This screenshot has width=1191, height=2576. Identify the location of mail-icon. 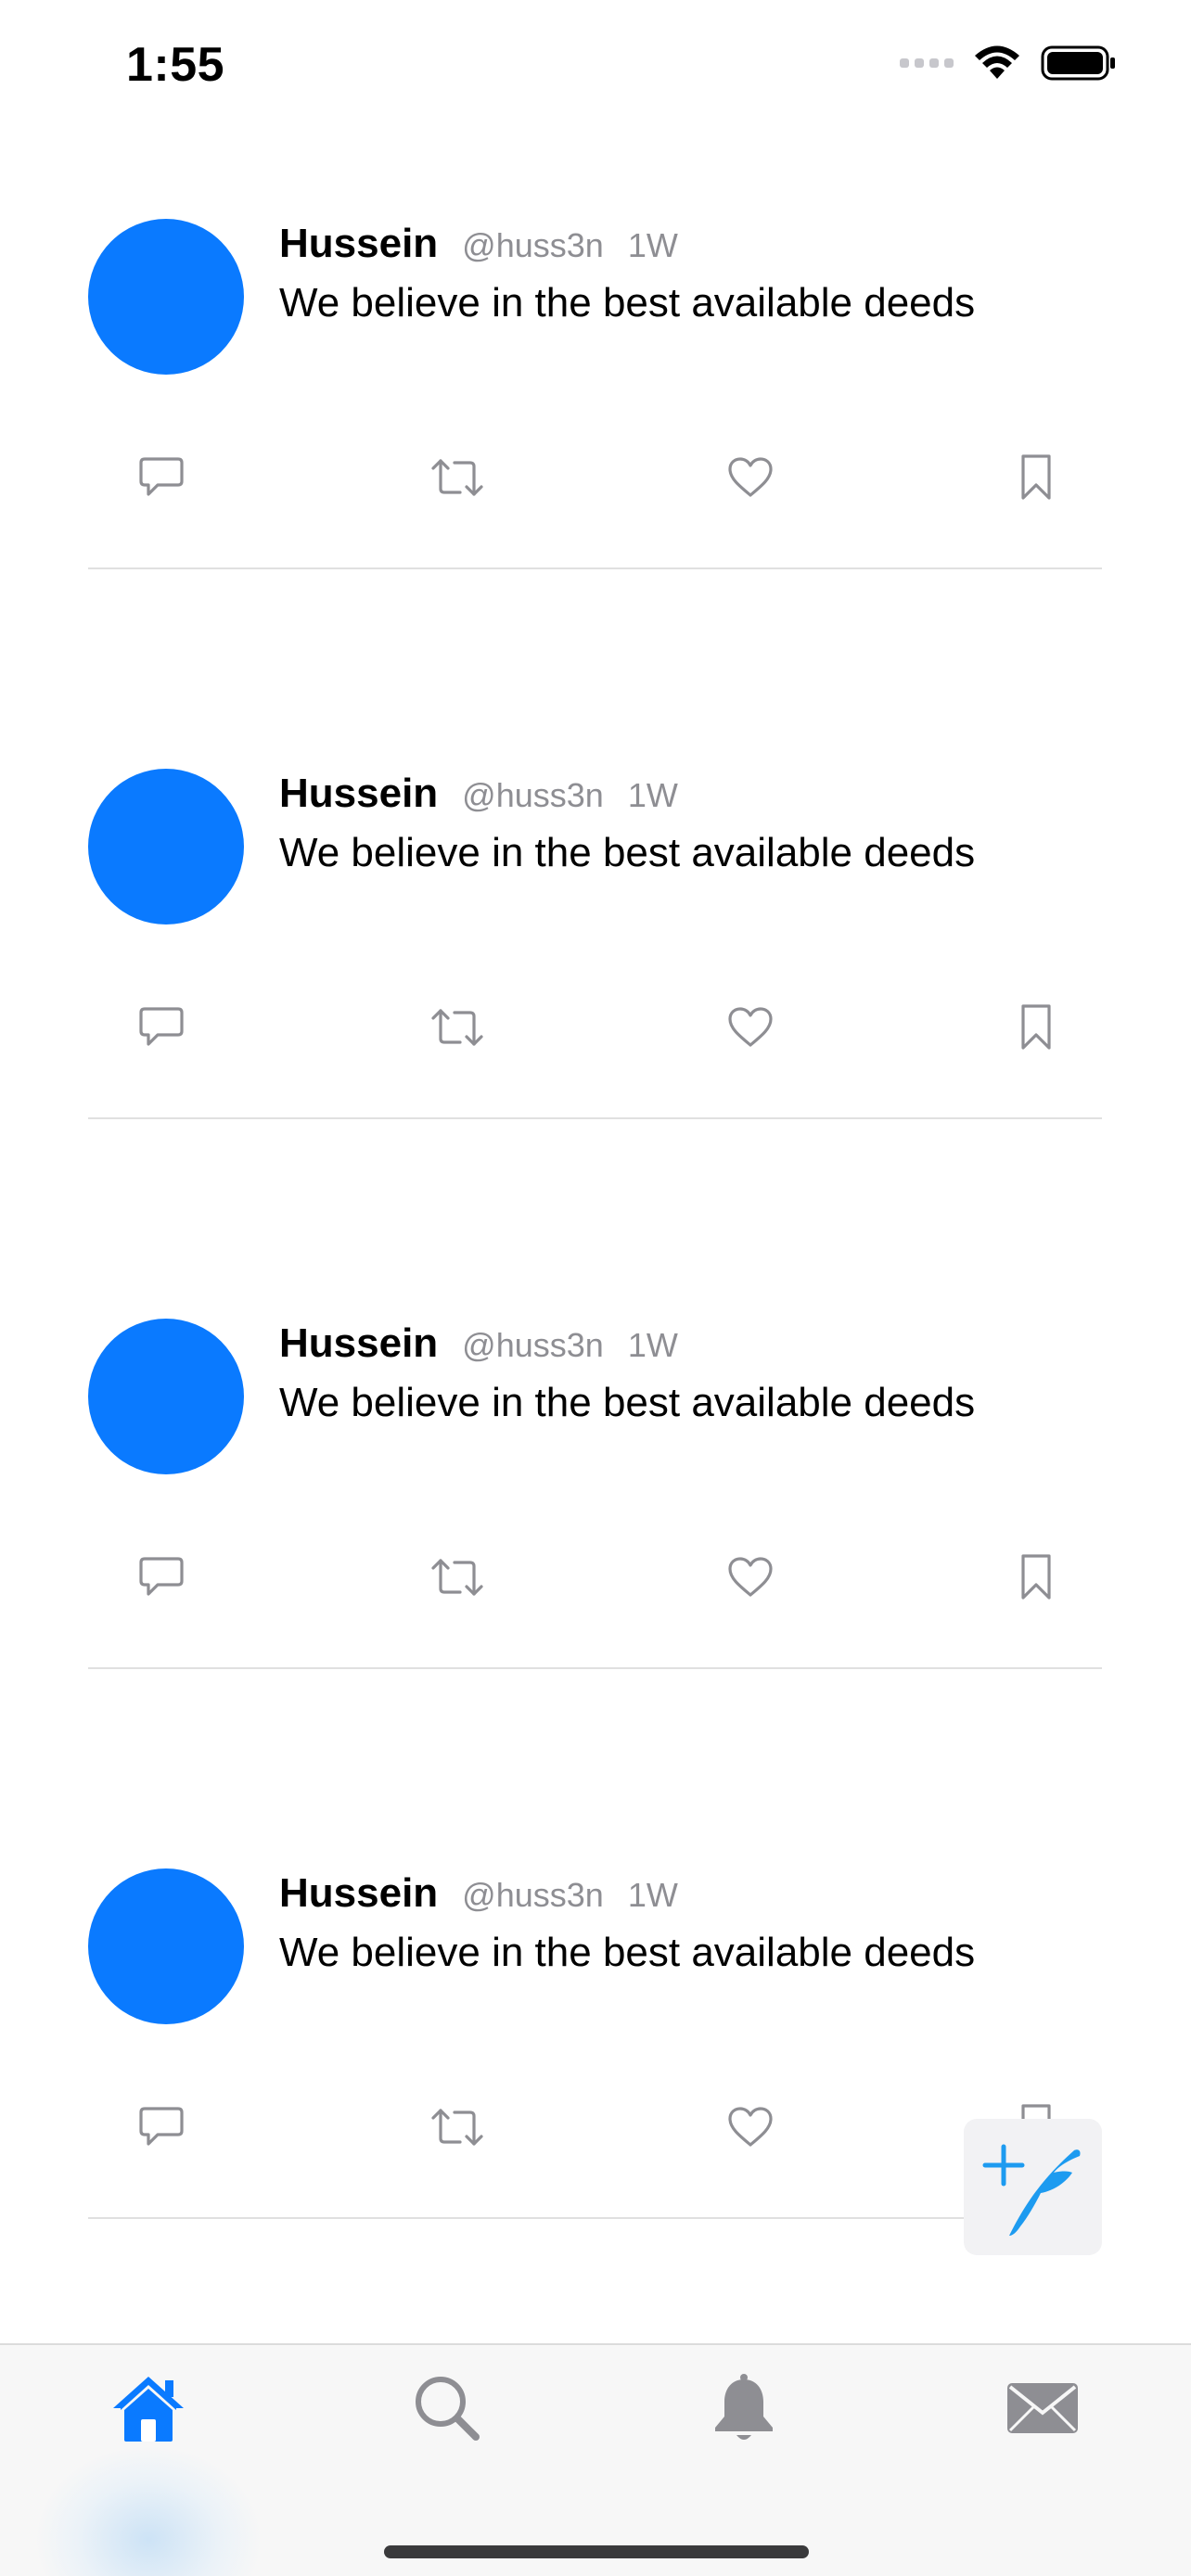
(1042, 2408).